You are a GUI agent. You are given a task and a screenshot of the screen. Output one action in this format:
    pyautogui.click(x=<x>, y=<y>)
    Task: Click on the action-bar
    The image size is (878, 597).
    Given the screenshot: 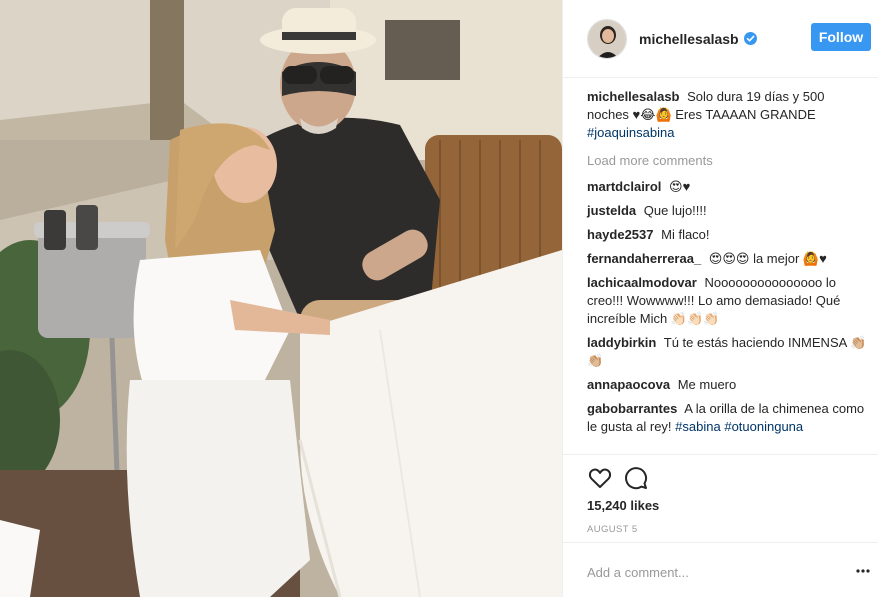 What is the action you would take?
    pyautogui.click(x=720, y=477)
    